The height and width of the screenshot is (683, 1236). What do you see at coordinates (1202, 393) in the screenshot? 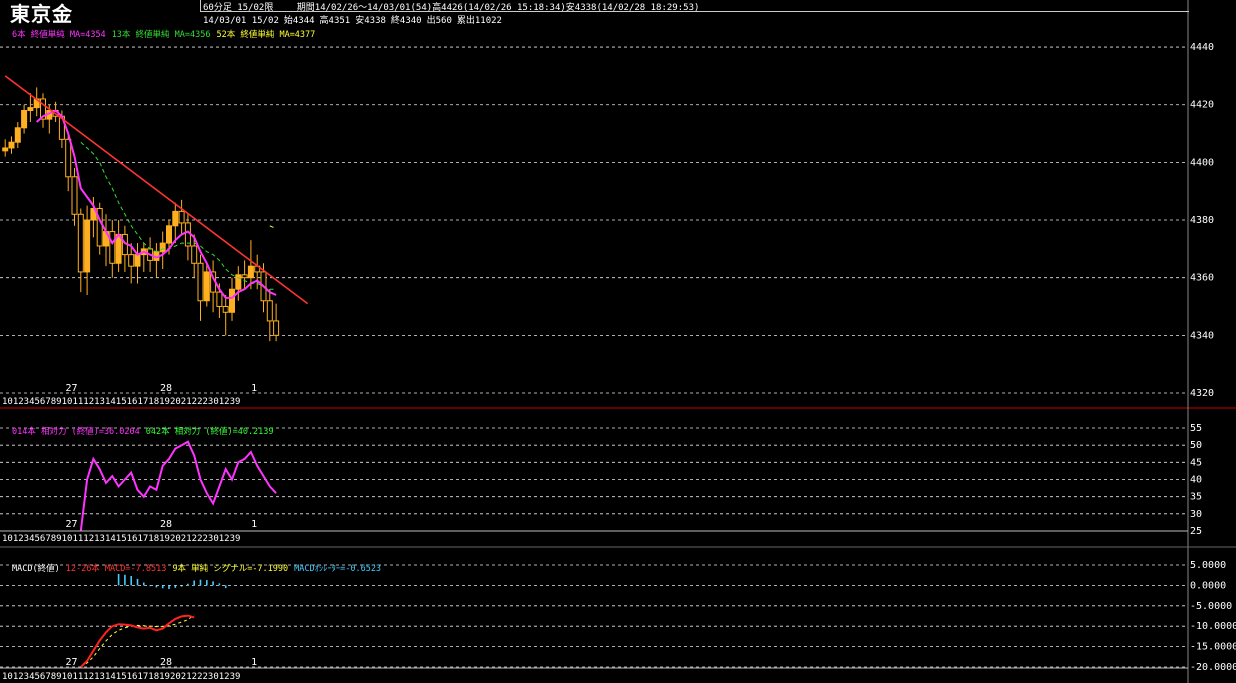
I see `y-tick-label: 4320` at bounding box center [1202, 393].